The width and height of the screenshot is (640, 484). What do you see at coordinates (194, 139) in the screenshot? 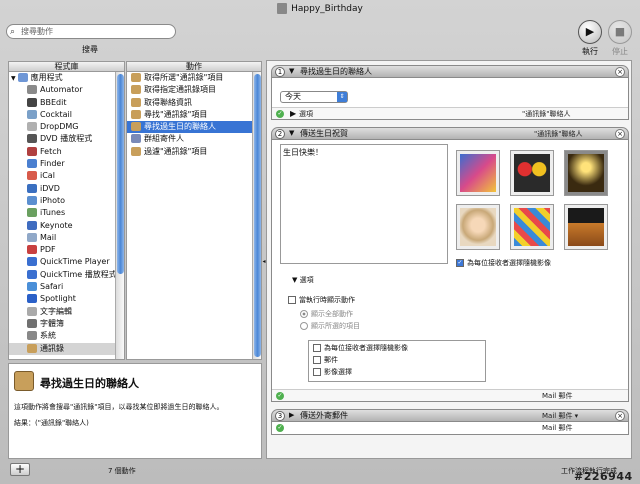
I see `action-item: 群組寄件人` at bounding box center [194, 139].